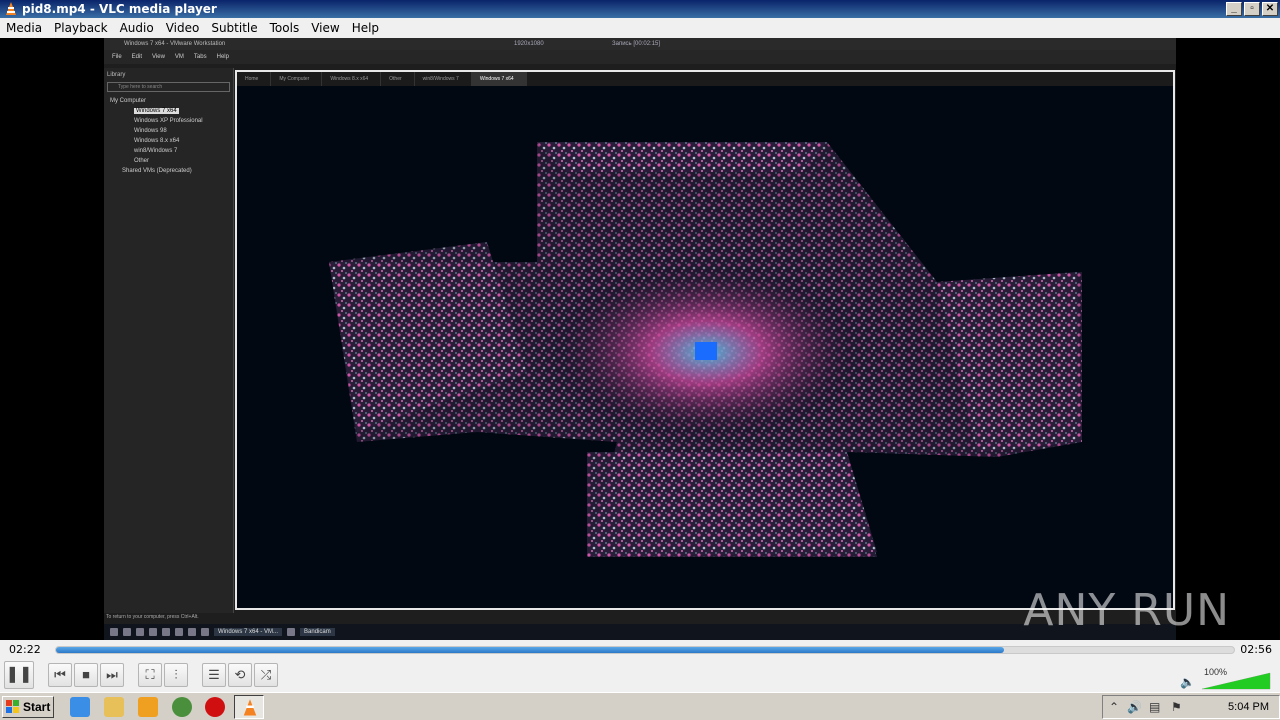 This screenshot has width=1280, height=720. Describe the element at coordinates (317, 632) in the screenshot. I see `guest-task-bandicam: Bandicam` at that location.